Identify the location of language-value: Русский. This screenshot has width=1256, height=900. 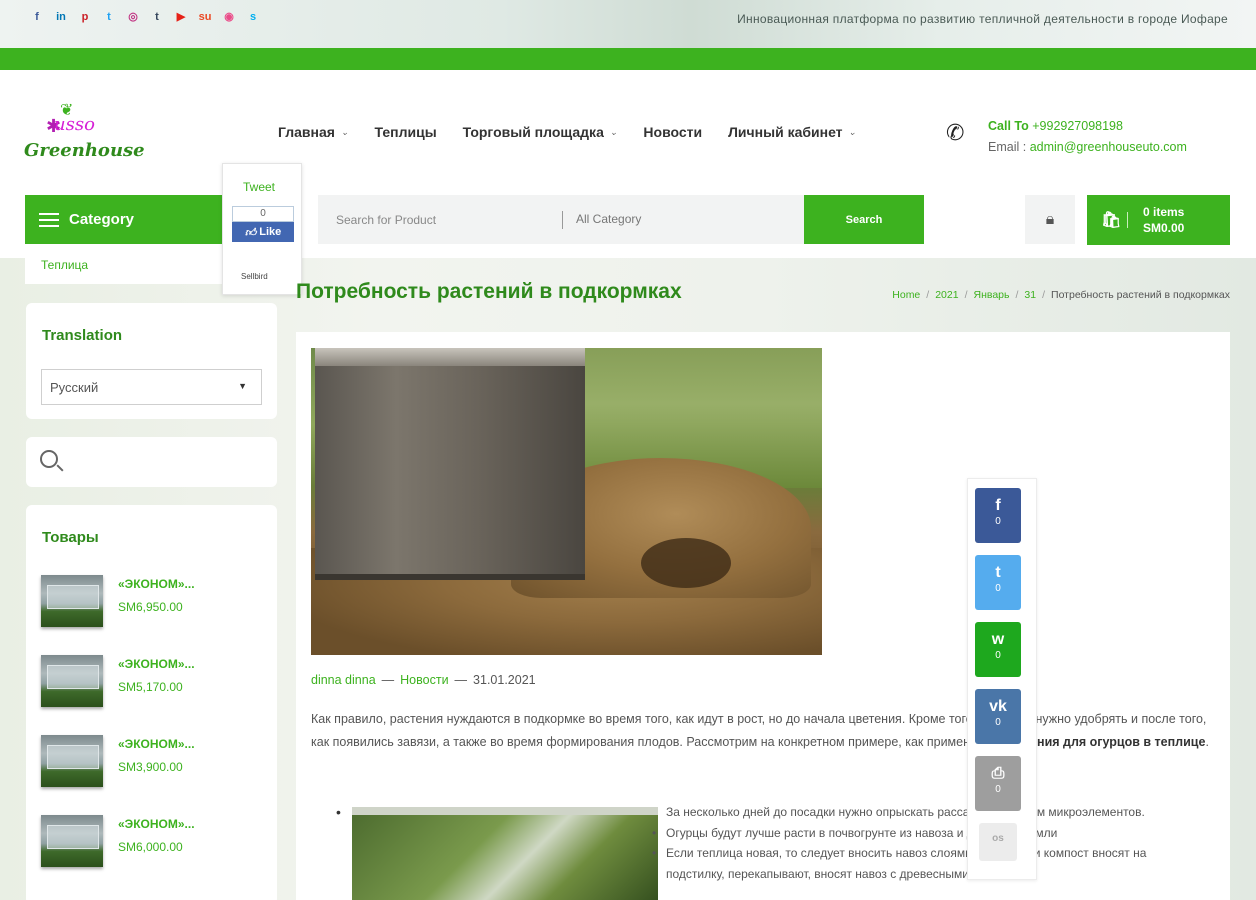
(74, 387).